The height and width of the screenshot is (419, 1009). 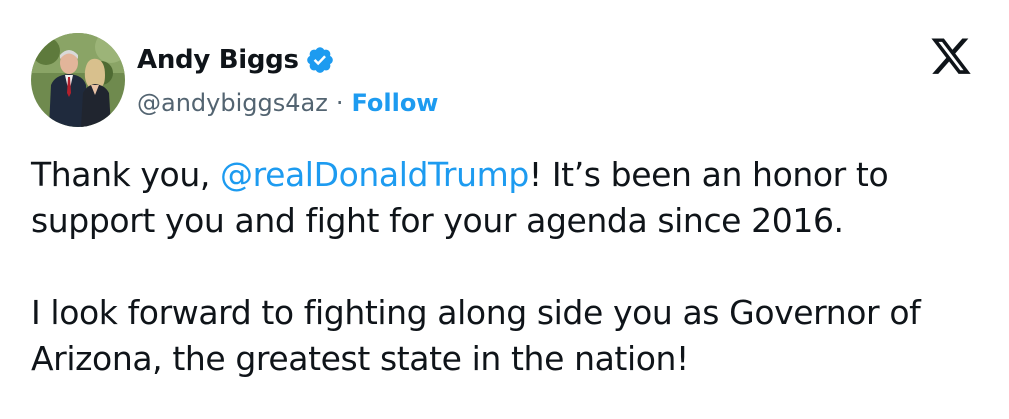 I want to click on post-text-intro: Thank you,, so click(x=126, y=174).